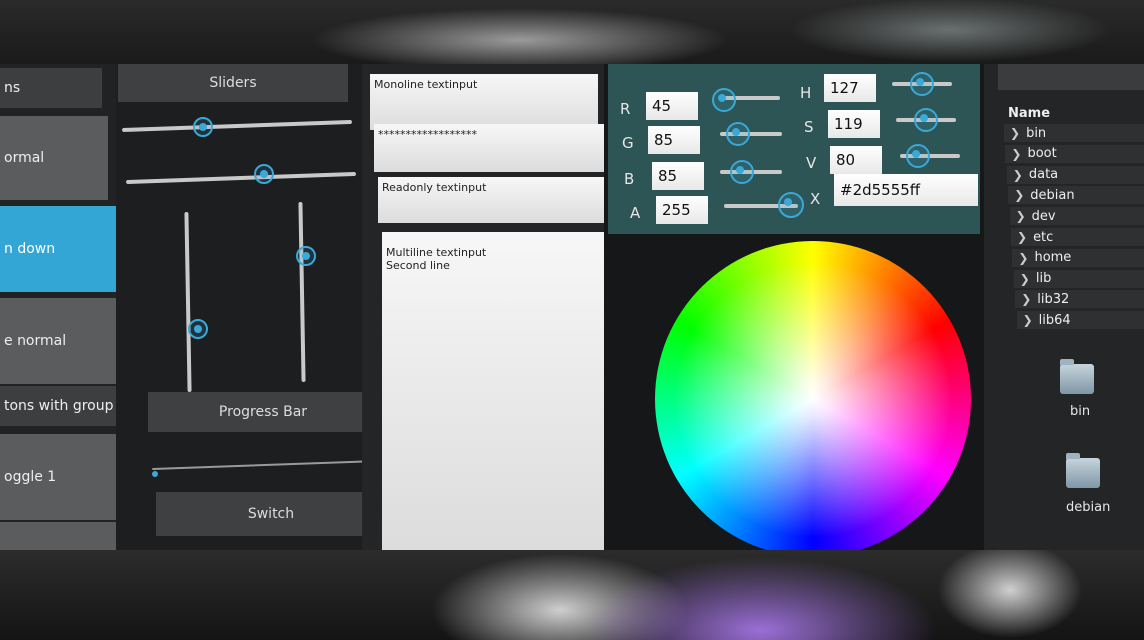 This screenshot has width=1144, height=640. What do you see at coordinates (434, 187) in the screenshot?
I see `readonly-text: Readonly textinput` at bounding box center [434, 187].